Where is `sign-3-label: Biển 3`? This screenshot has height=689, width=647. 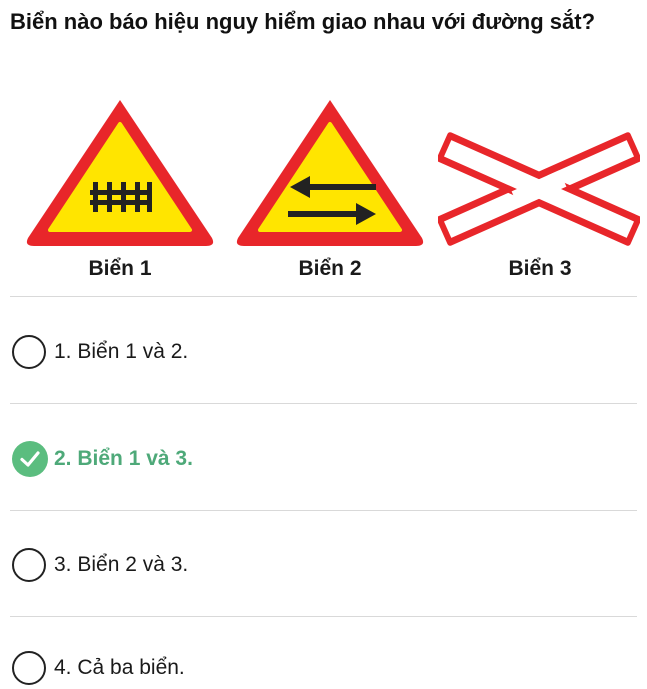 sign-3-label: Biển 3 is located at coordinates (540, 268).